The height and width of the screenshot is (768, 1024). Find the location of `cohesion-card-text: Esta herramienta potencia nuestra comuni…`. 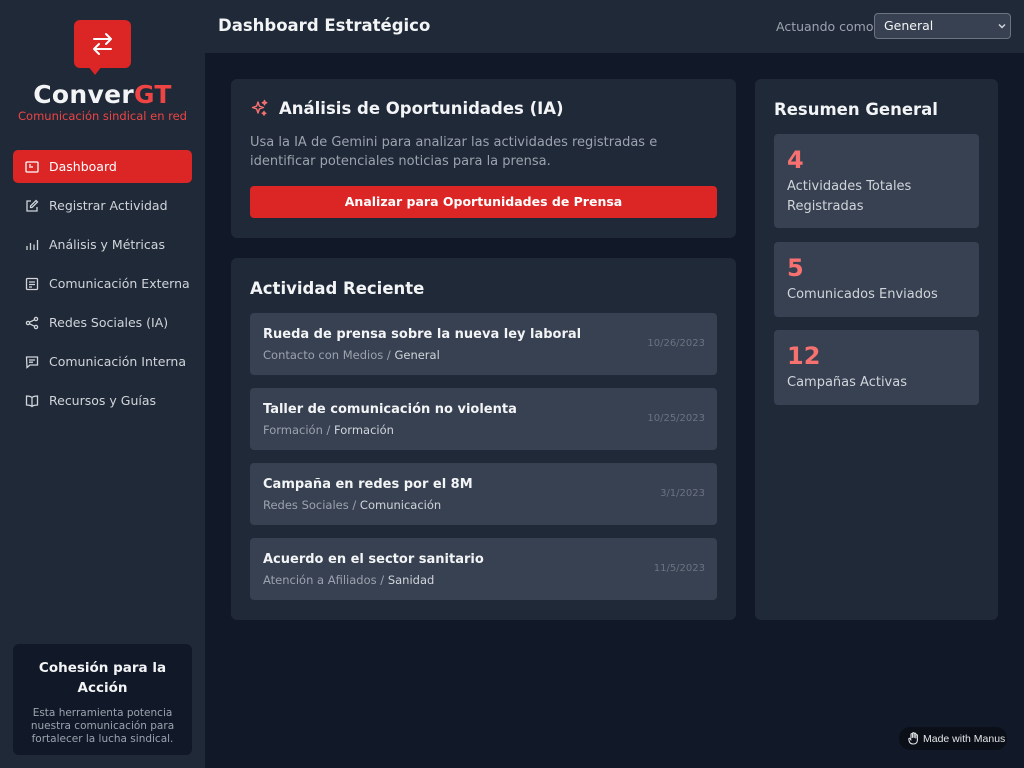

cohesion-card-text: Esta herramienta potencia nuestra comuni… is located at coordinates (102, 726).